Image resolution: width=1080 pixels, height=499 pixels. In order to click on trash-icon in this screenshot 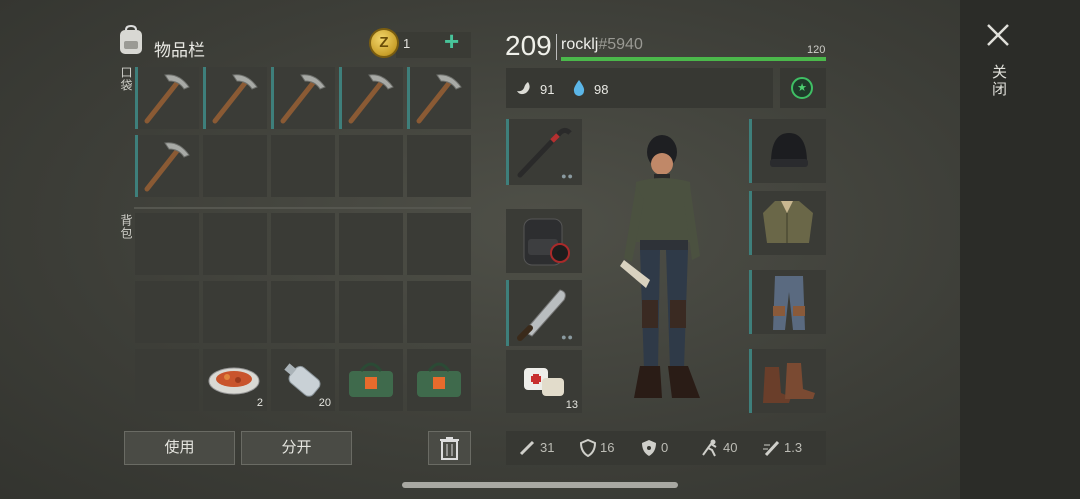, I will do `click(449, 448)`.